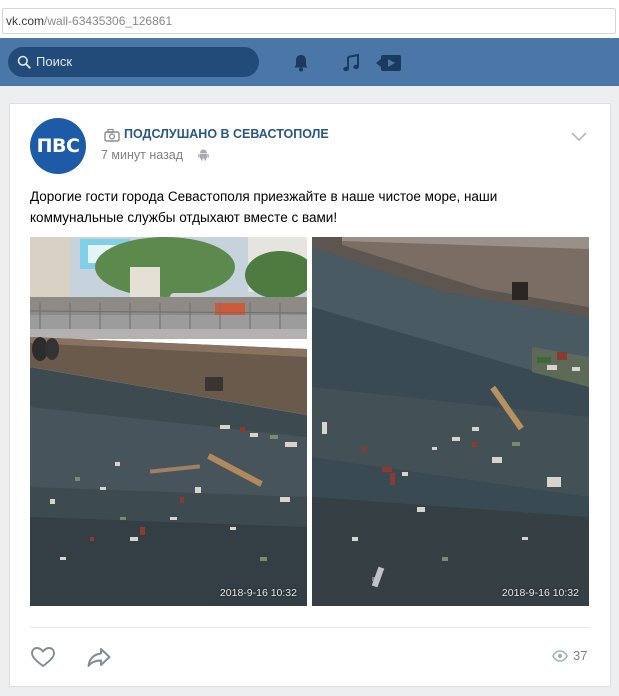 This screenshot has width=619, height=696. What do you see at coordinates (133, 62) in the screenshot?
I see `search-input: Поиск` at bounding box center [133, 62].